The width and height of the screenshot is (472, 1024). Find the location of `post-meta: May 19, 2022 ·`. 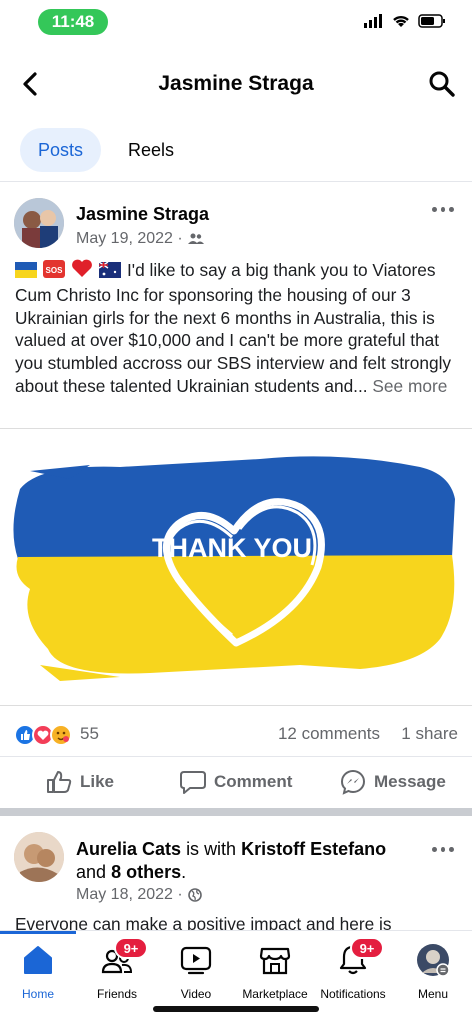

post-meta: May 19, 2022 · is located at coordinates (140, 239).